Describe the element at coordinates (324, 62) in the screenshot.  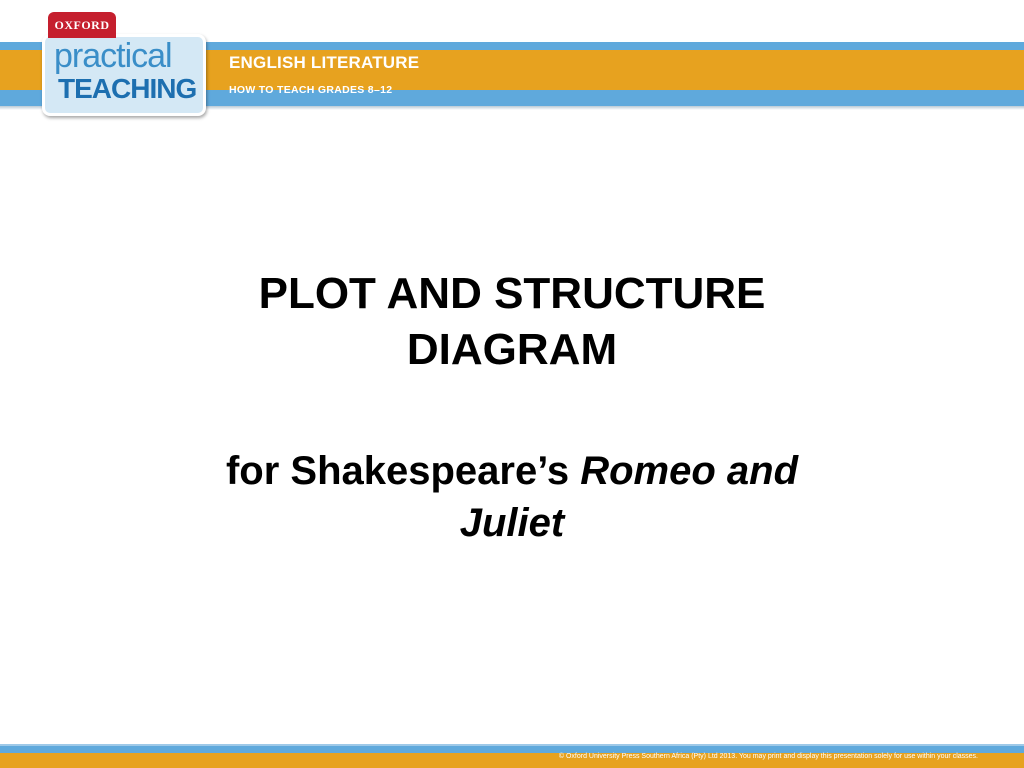
I see `subject-label: ENGLISH LITERATURE` at that location.